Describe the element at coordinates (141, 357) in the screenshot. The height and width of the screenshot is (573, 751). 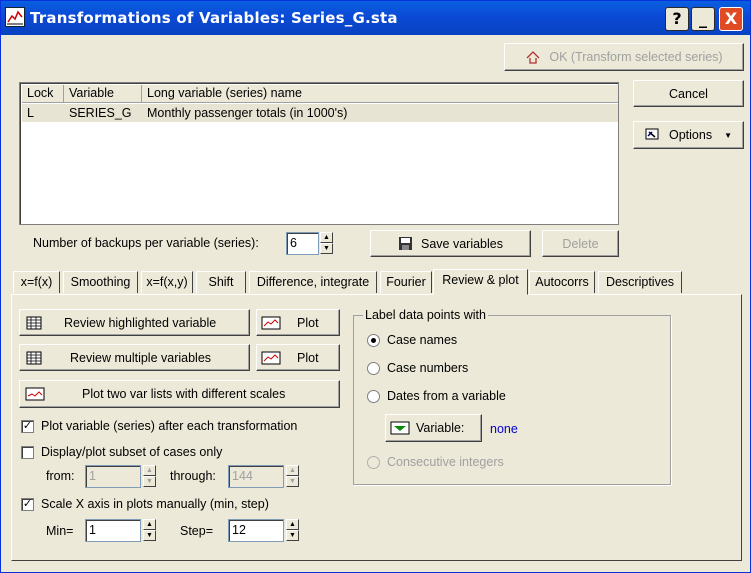
I see `review-multiple-label: Review multiple variables` at that location.